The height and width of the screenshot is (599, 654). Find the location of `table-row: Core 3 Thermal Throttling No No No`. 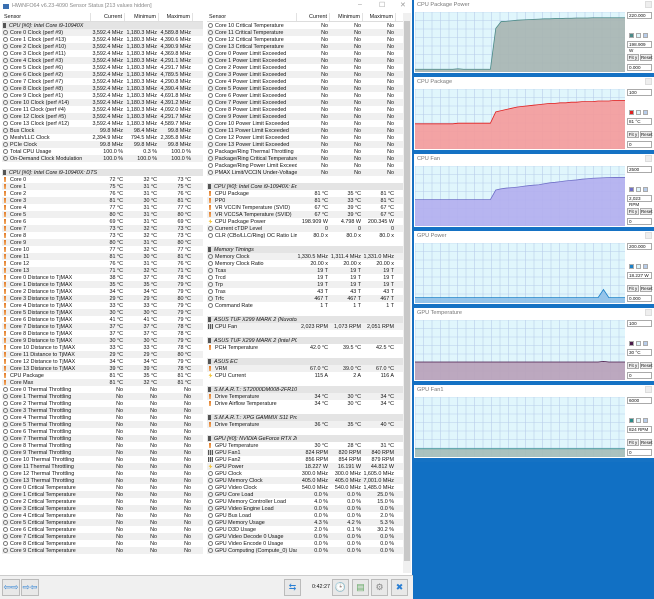

table-row: Core 3 Thermal Throttling No No No is located at coordinates (102, 410).